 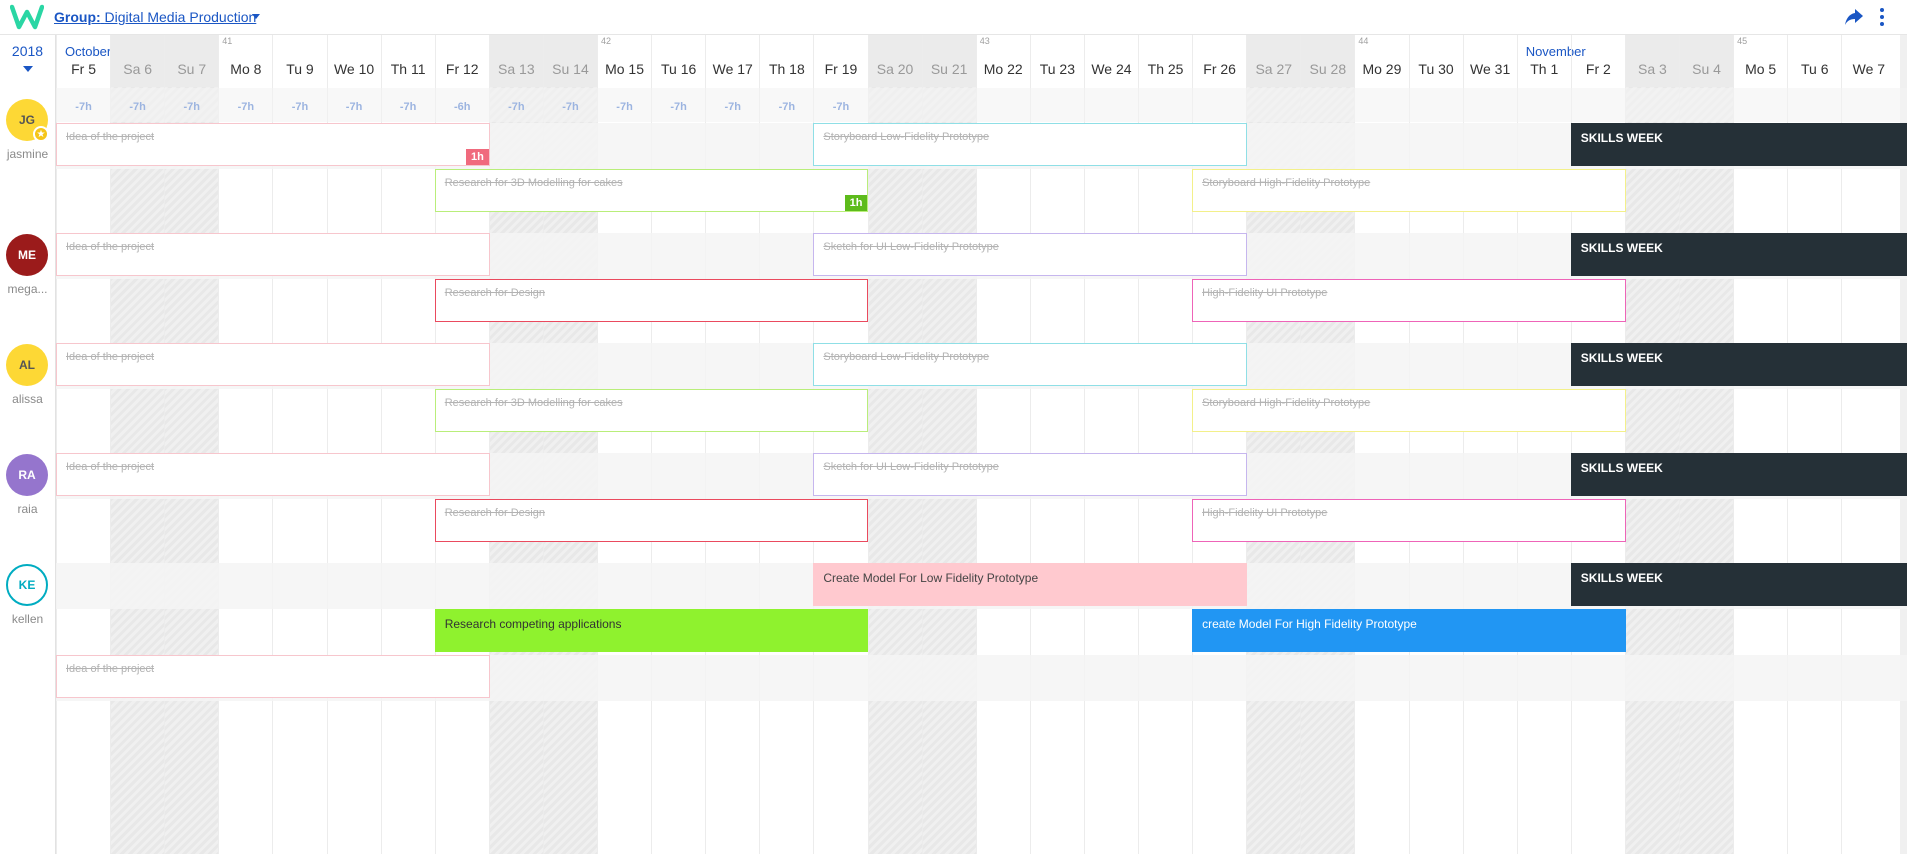 I want to click on user-name: jasmine, so click(x=27, y=154).